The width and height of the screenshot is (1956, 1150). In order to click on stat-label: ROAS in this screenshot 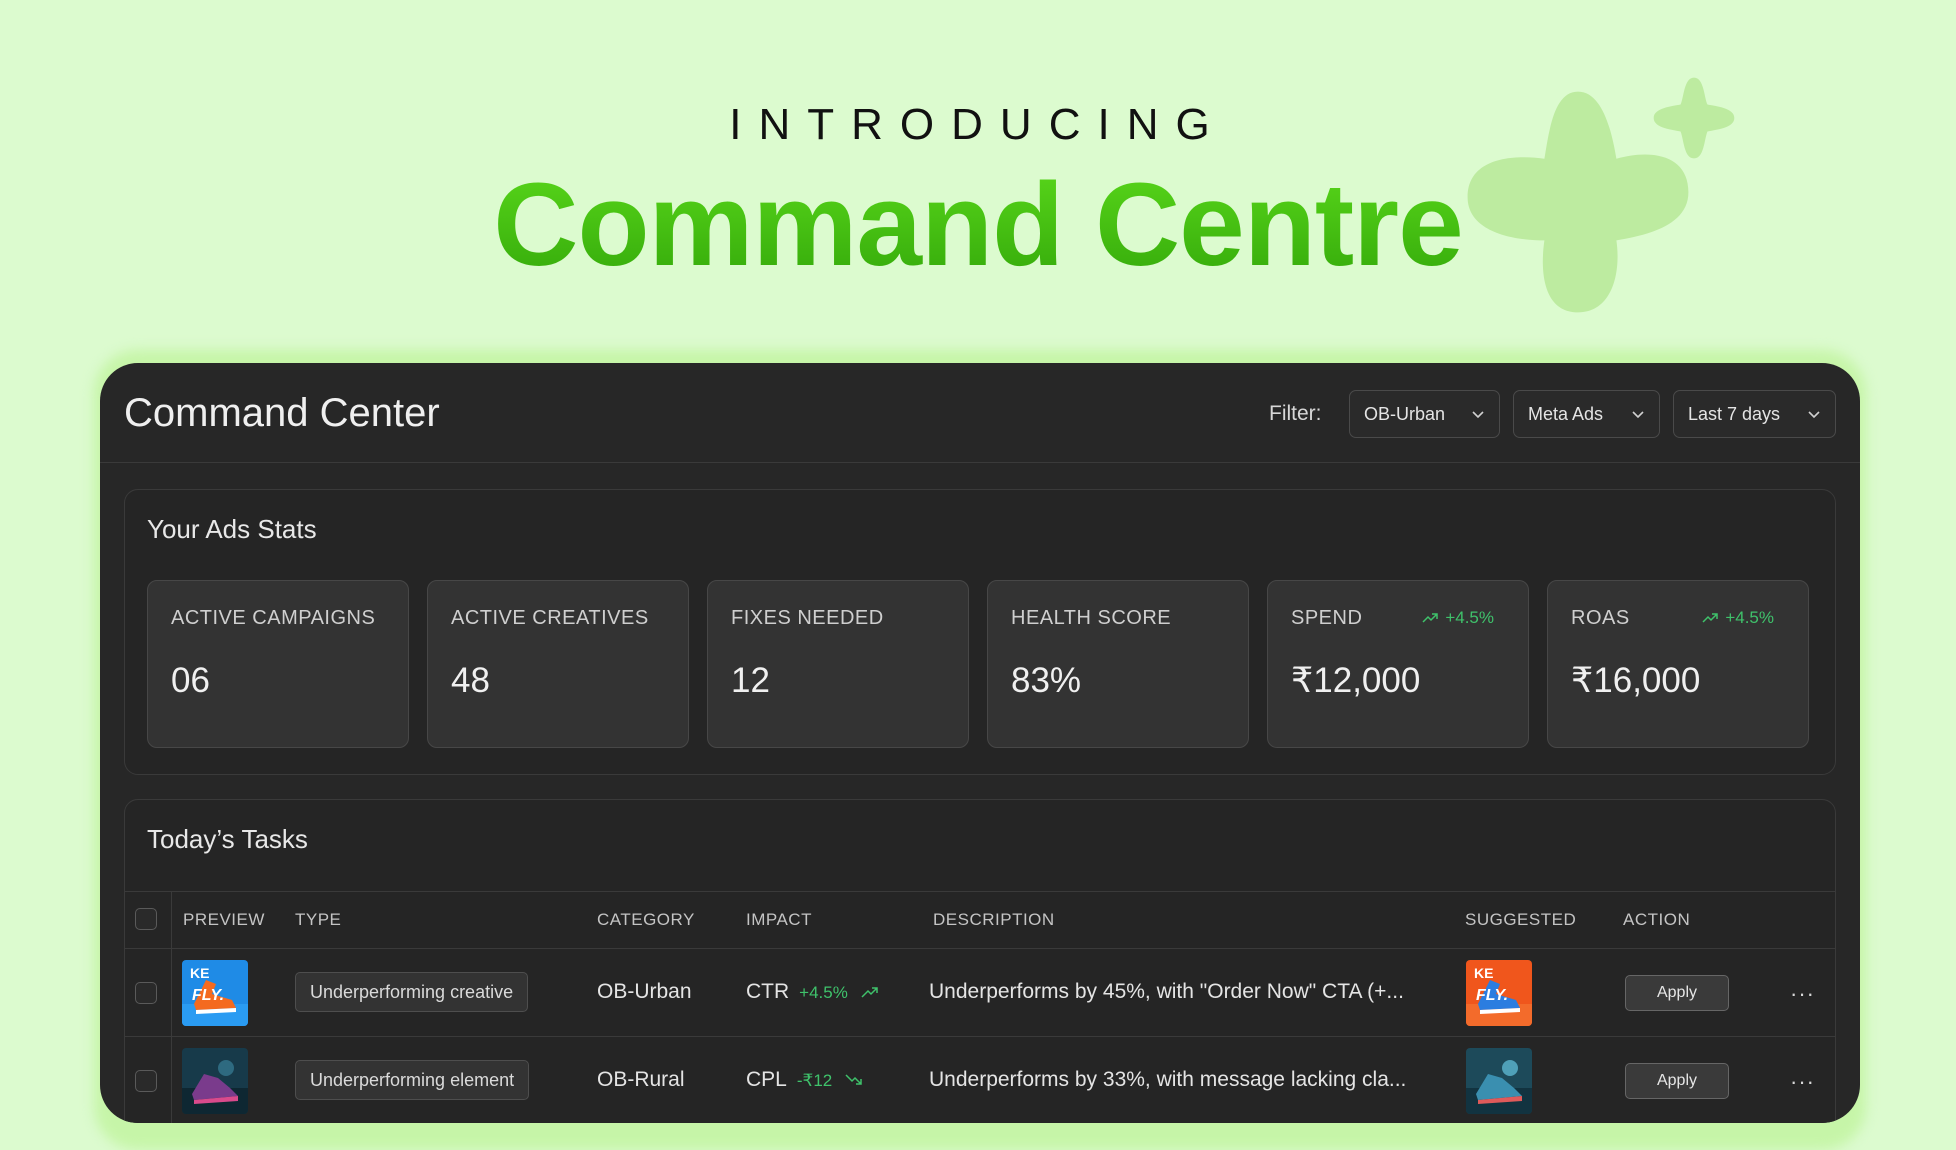, I will do `click(1600, 618)`.